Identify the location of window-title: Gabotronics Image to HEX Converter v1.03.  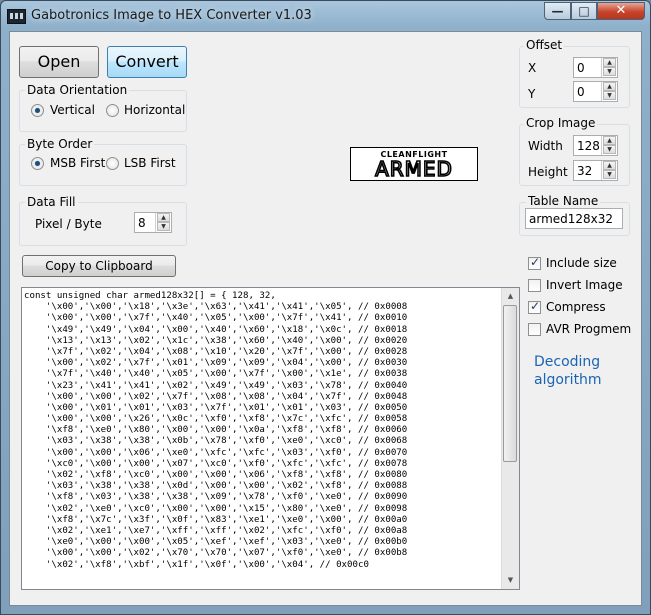
(171, 15).